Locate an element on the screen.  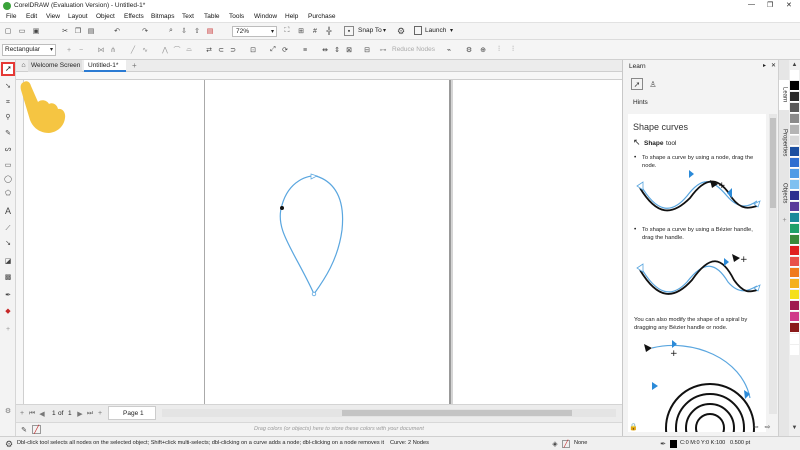
outline-swatch is located at coordinates (673, 444).